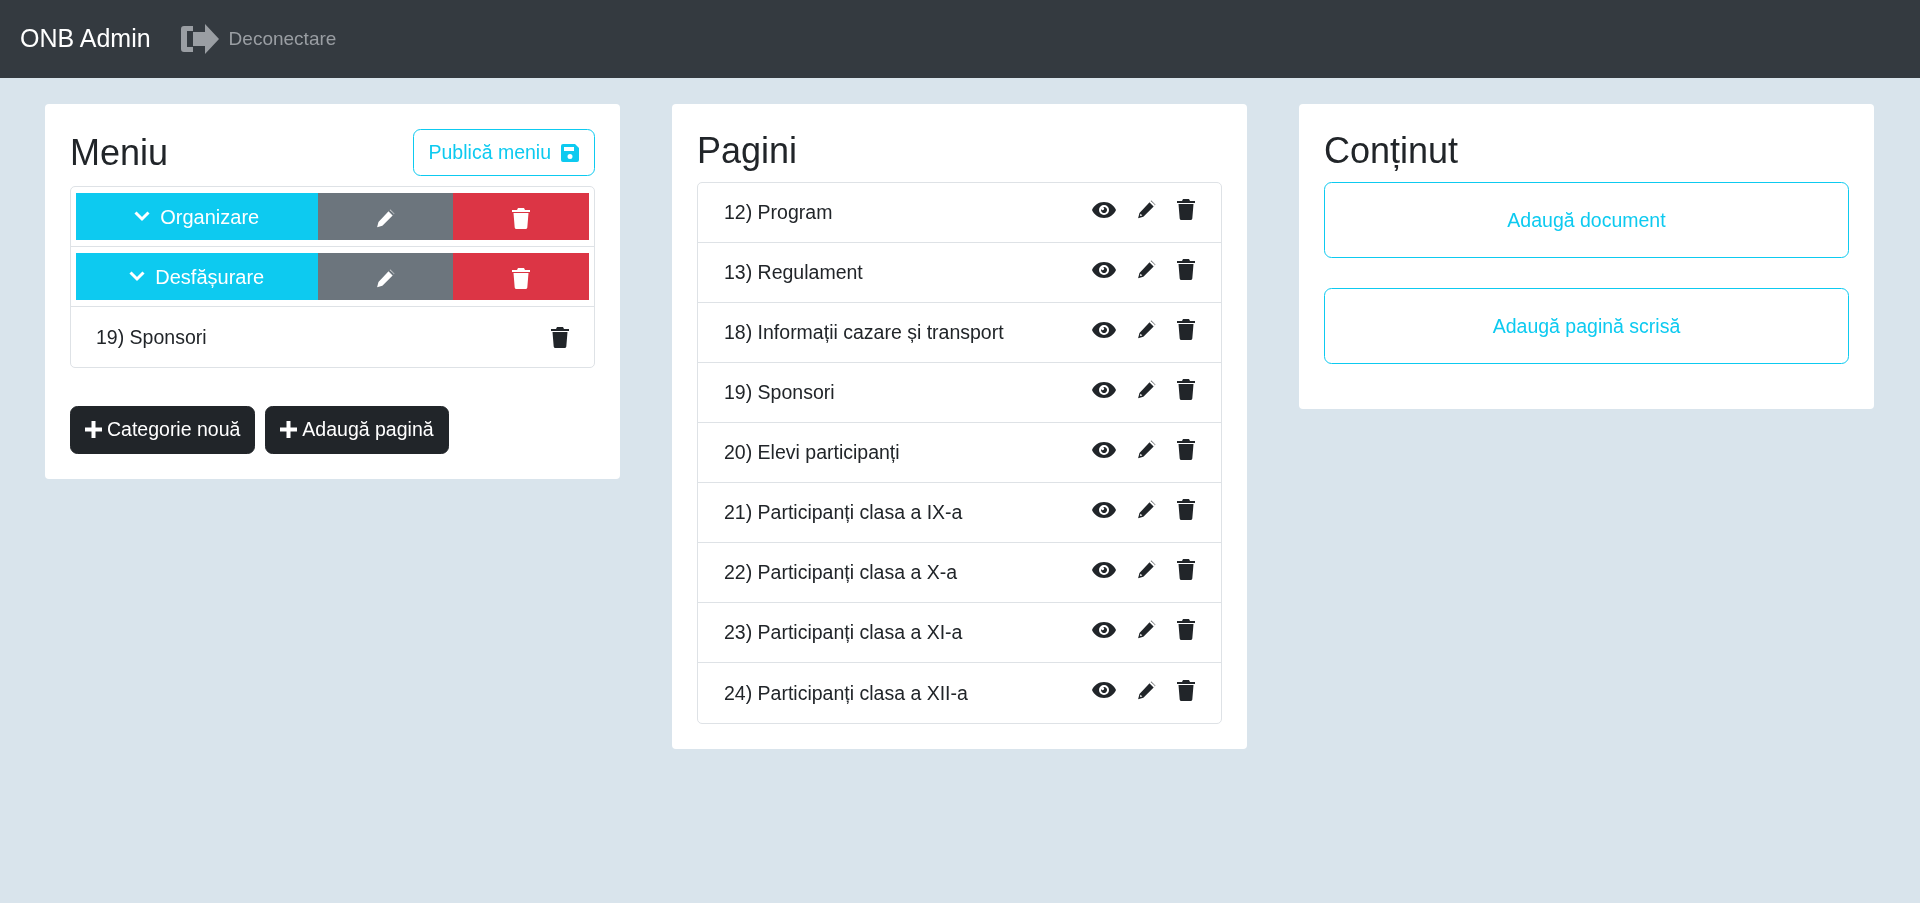 The height and width of the screenshot is (903, 1920). Describe the element at coordinates (1586, 326) in the screenshot. I see `add-content-button: Adaugă pagină scrisă` at that location.